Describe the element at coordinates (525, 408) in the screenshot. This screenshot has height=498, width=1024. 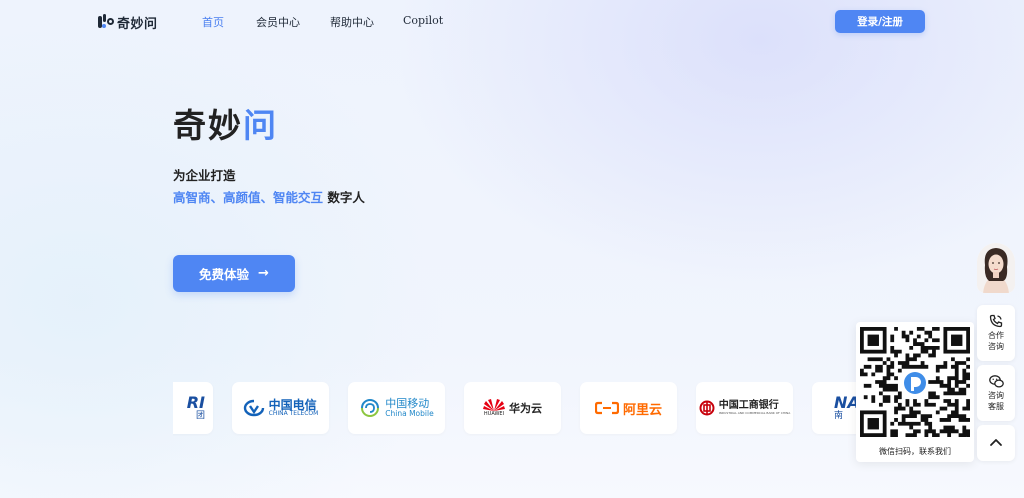
I see `partner-huawei-cloud-text: 华为云` at that location.